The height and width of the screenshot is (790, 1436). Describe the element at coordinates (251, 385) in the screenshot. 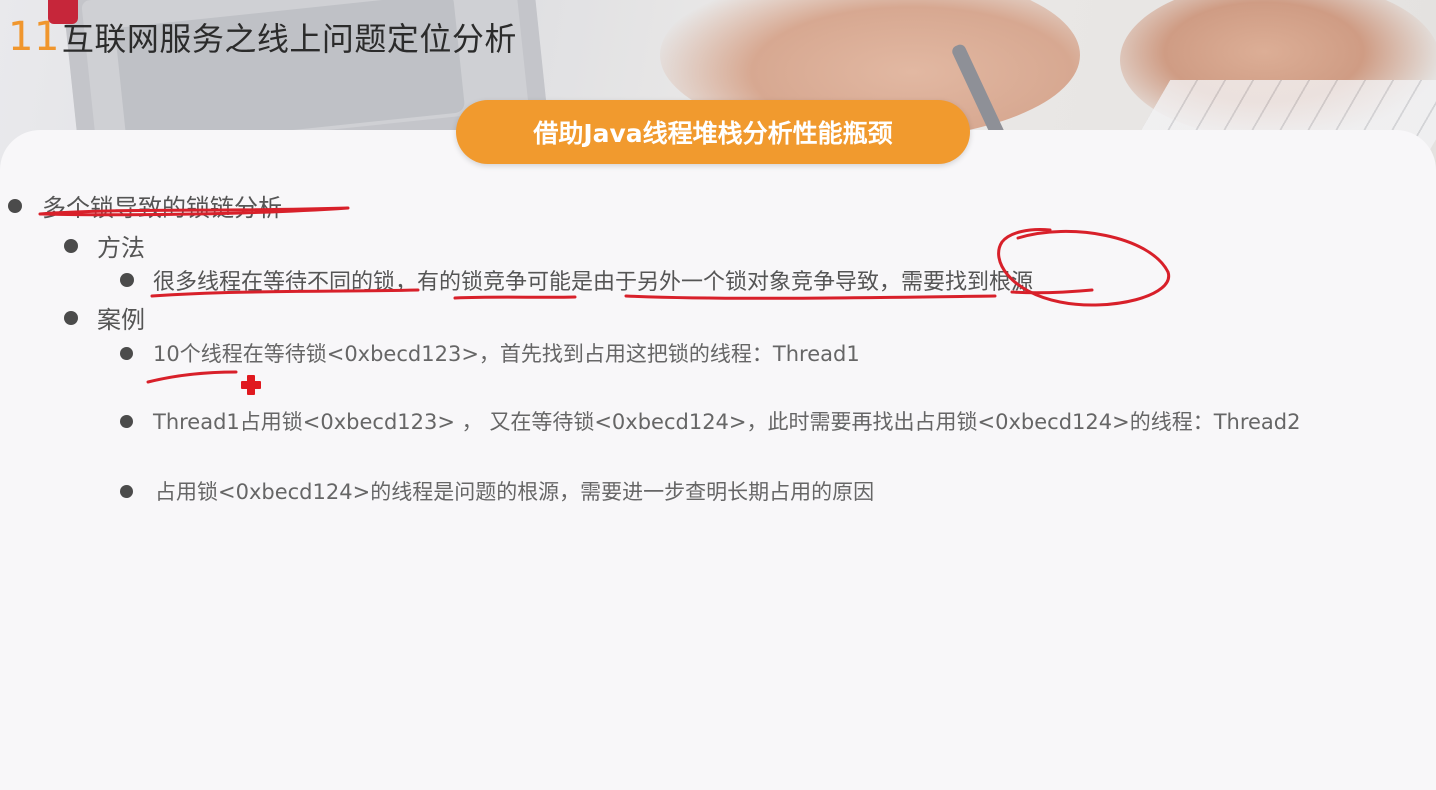

I see `red-cross-pointer-icon` at that location.